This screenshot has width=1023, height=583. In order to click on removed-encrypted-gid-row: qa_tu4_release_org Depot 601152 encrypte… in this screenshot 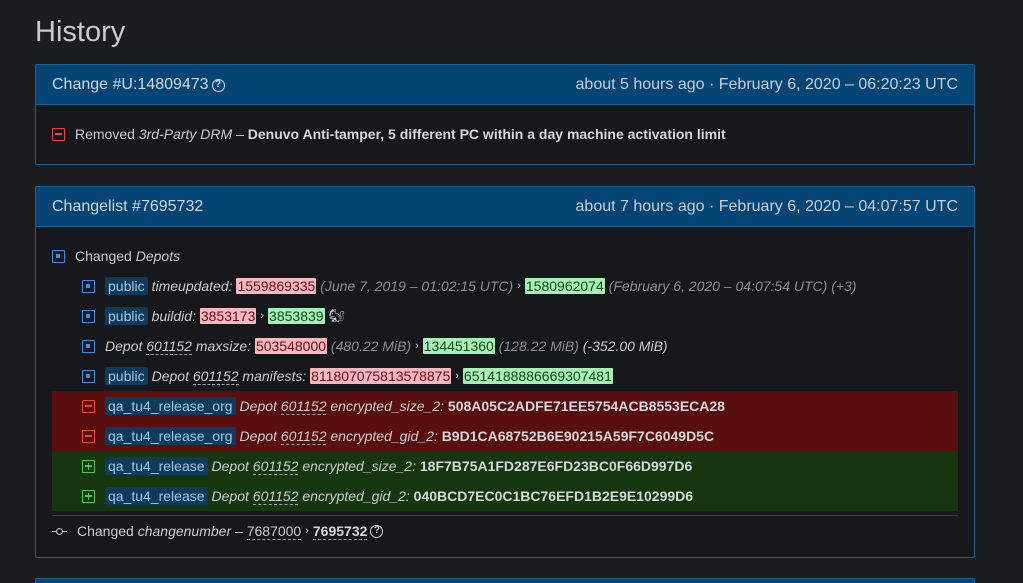, I will do `click(505, 436)`.